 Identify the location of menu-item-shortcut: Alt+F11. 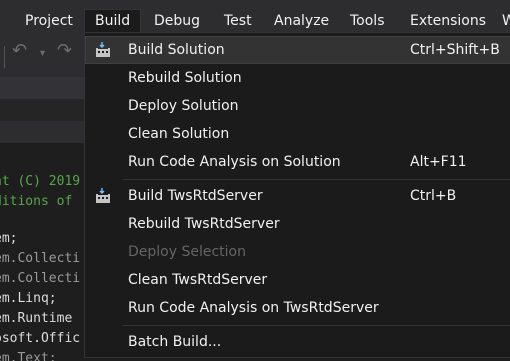
(438, 162).